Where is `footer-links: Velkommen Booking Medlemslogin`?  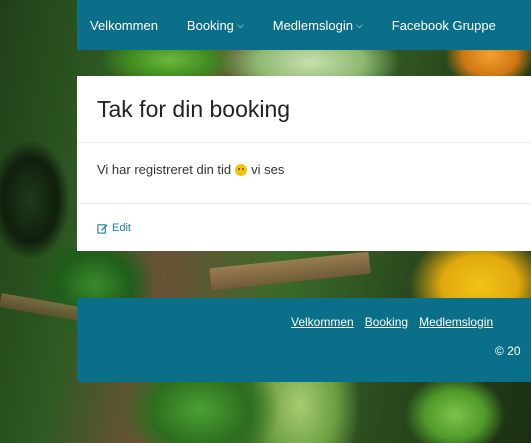
footer-links: Velkommen Booking Medlemslogin is located at coordinates (397, 322).